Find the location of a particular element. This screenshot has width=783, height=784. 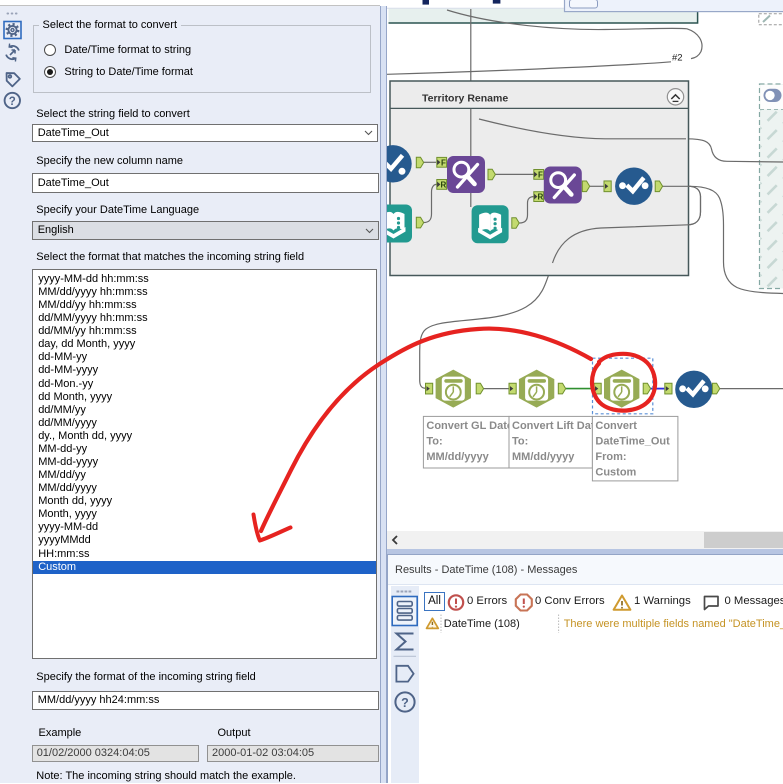

svg-text: From: is located at coordinates (610, 457).